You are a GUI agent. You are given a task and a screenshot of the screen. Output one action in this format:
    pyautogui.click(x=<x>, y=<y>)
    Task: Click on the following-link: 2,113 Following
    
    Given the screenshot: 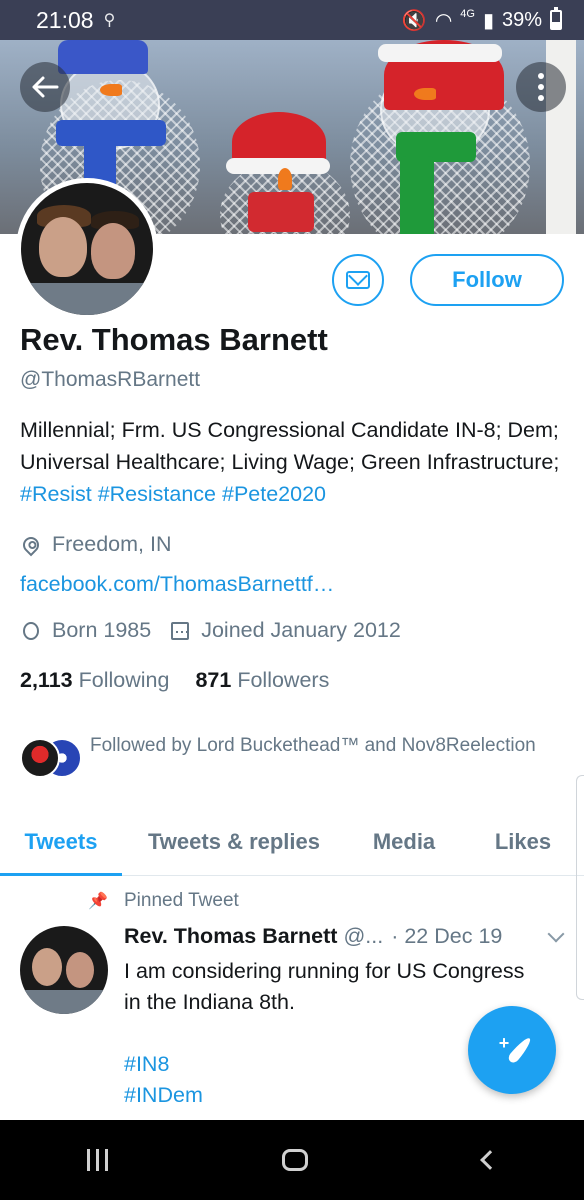 What is the action you would take?
    pyautogui.click(x=94, y=680)
    